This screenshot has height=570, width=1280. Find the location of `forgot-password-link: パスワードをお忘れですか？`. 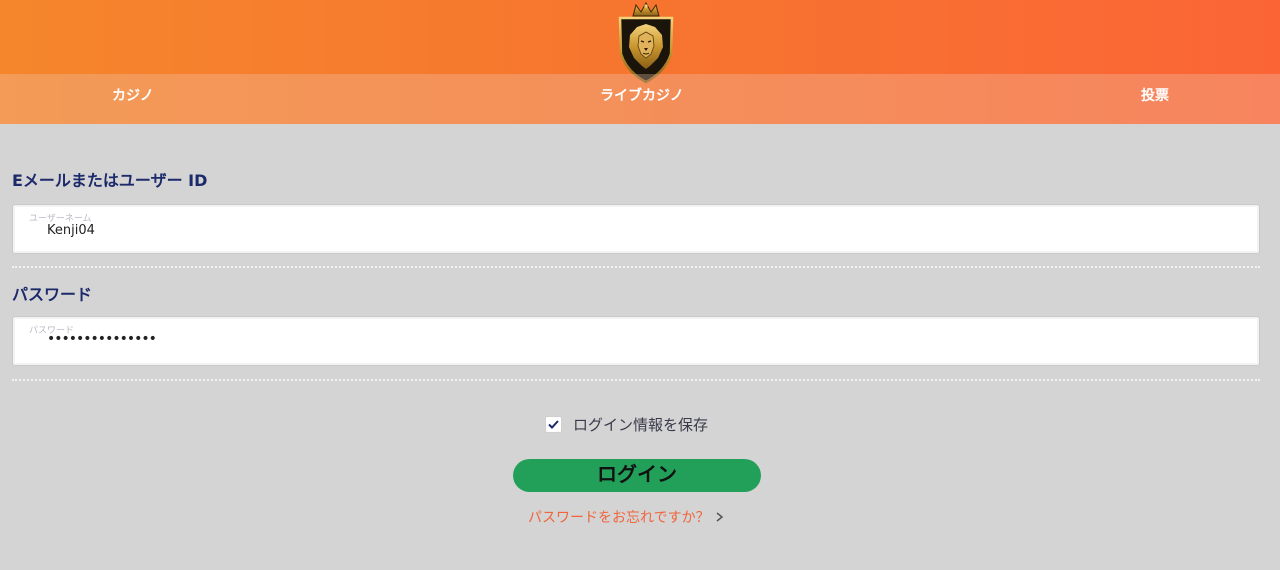

forgot-password-link: パスワードをお忘れですか？ is located at coordinates (626, 517).